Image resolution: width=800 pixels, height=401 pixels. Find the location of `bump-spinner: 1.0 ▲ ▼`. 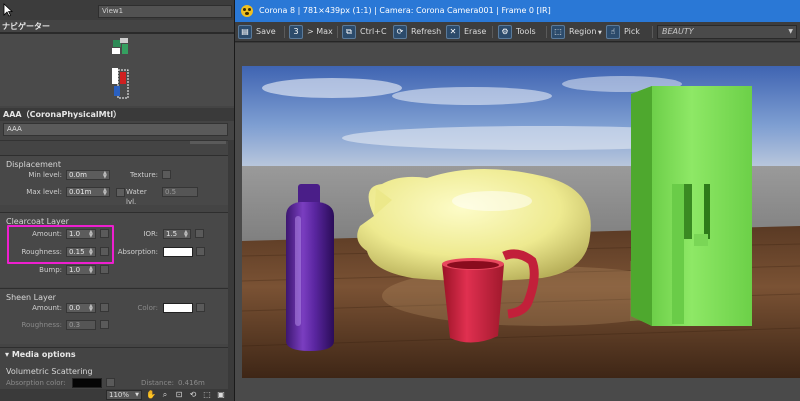

bump-spinner: 1.0 ▲ ▼ is located at coordinates (81, 270).